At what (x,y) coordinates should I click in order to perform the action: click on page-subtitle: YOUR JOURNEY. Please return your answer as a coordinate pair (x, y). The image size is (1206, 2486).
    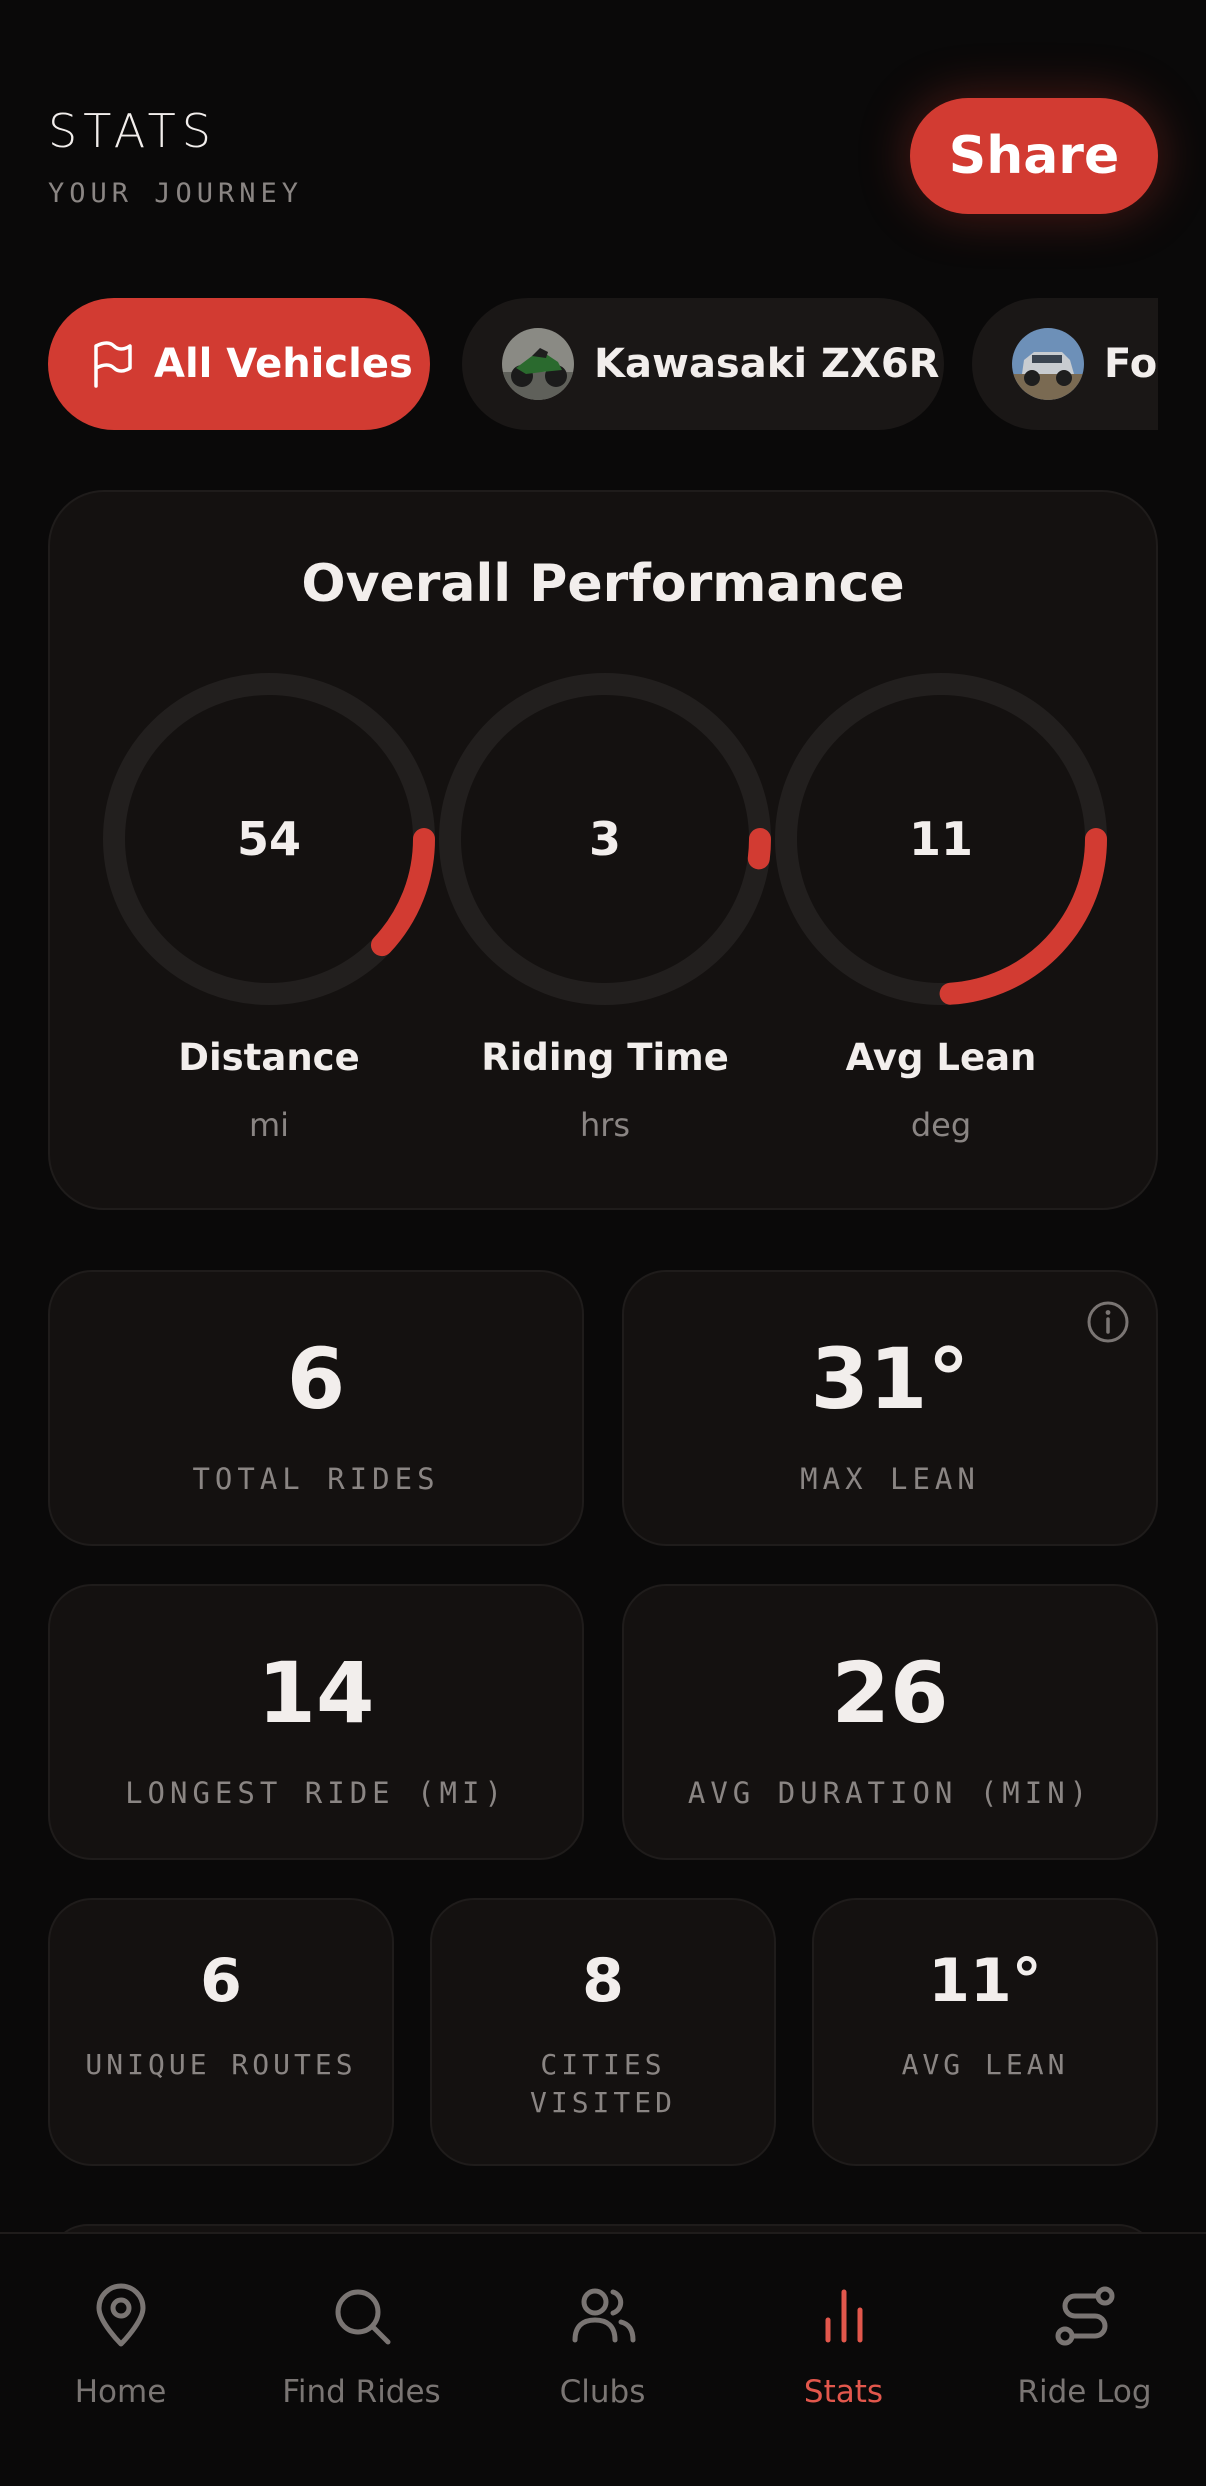
    Looking at the image, I should click on (176, 193).